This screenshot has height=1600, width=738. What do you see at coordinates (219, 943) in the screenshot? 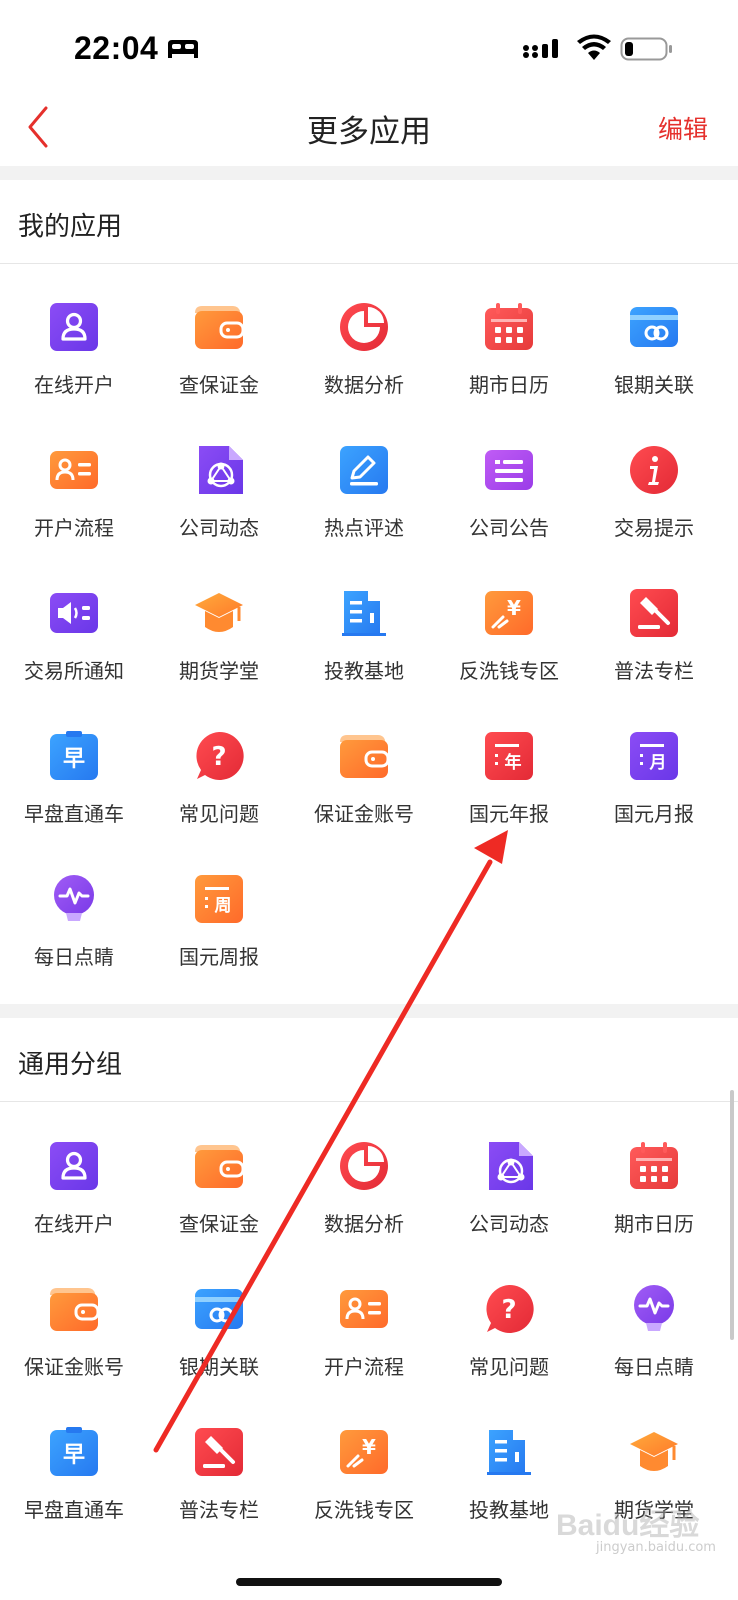
I see `app-item: 周国元周报` at bounding box center [219, 943].